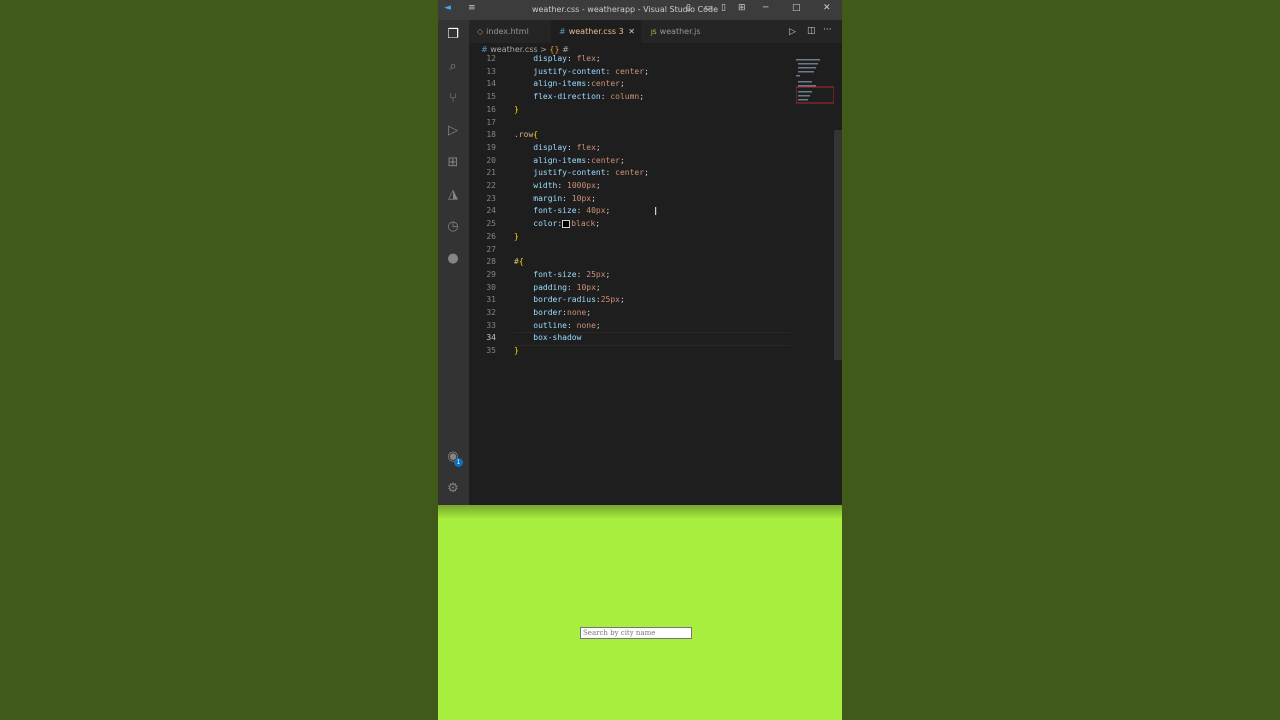 The width and height of the screenshot is (1280, 720). What do you see at coordinates (453, 131) in the screenshot?
I see `run-debug-icon: ▷` at bounding box center [453, 131].